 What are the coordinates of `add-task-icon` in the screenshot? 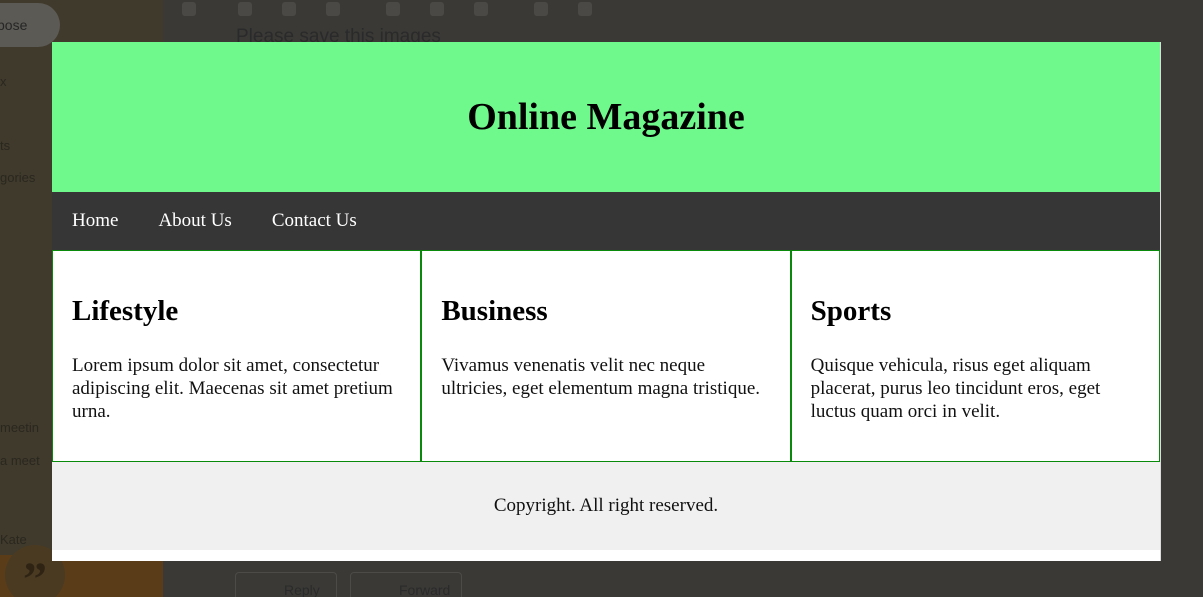 It's located at (481, 9).